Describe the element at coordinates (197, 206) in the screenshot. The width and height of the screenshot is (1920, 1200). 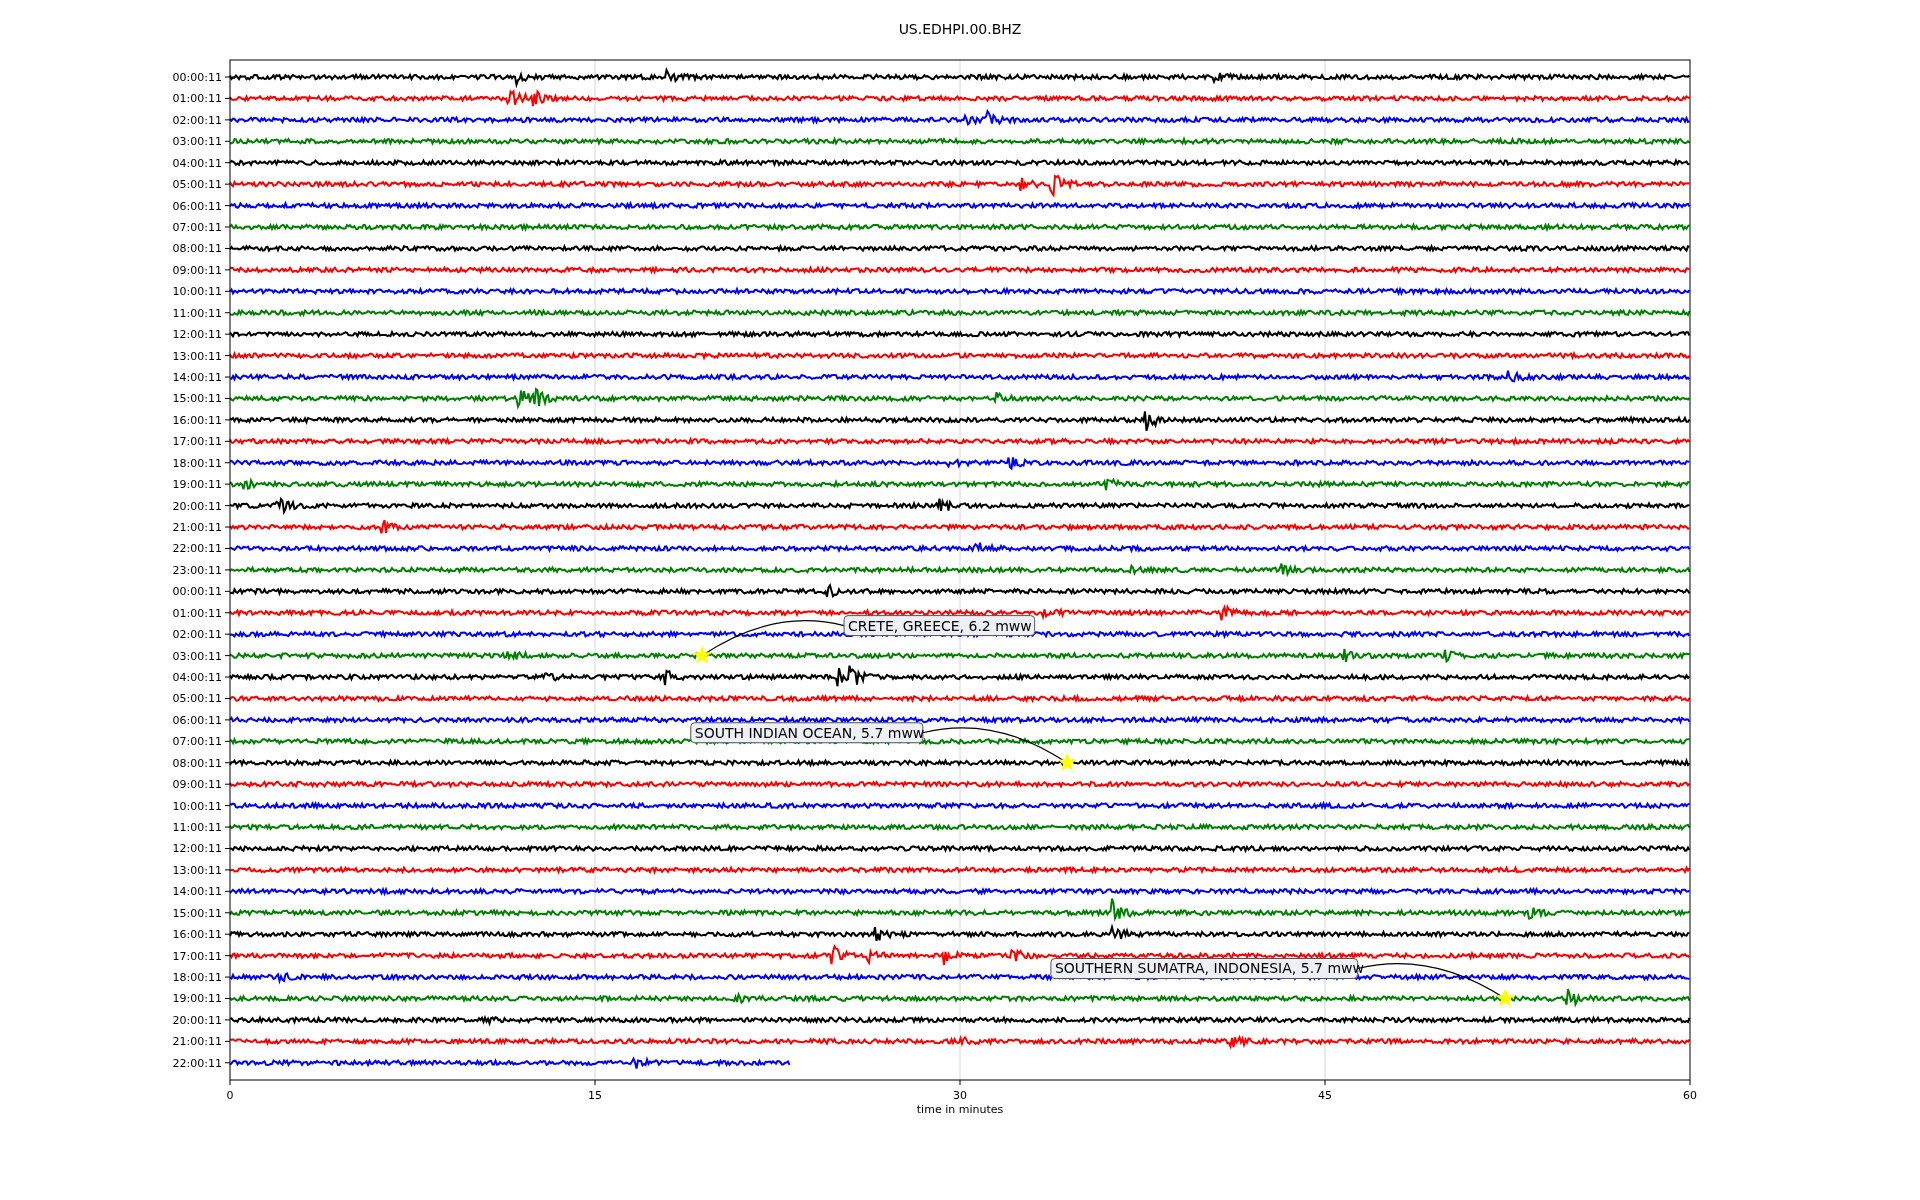
I see `axis-tick-label: 06:00:11` at that location.